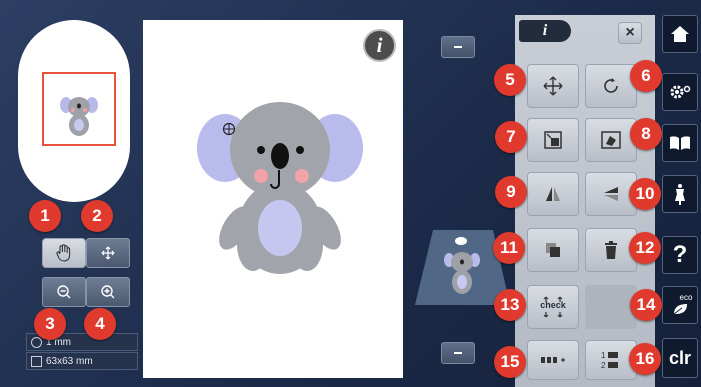  I want to click on trash-icon, so click(611, 250).